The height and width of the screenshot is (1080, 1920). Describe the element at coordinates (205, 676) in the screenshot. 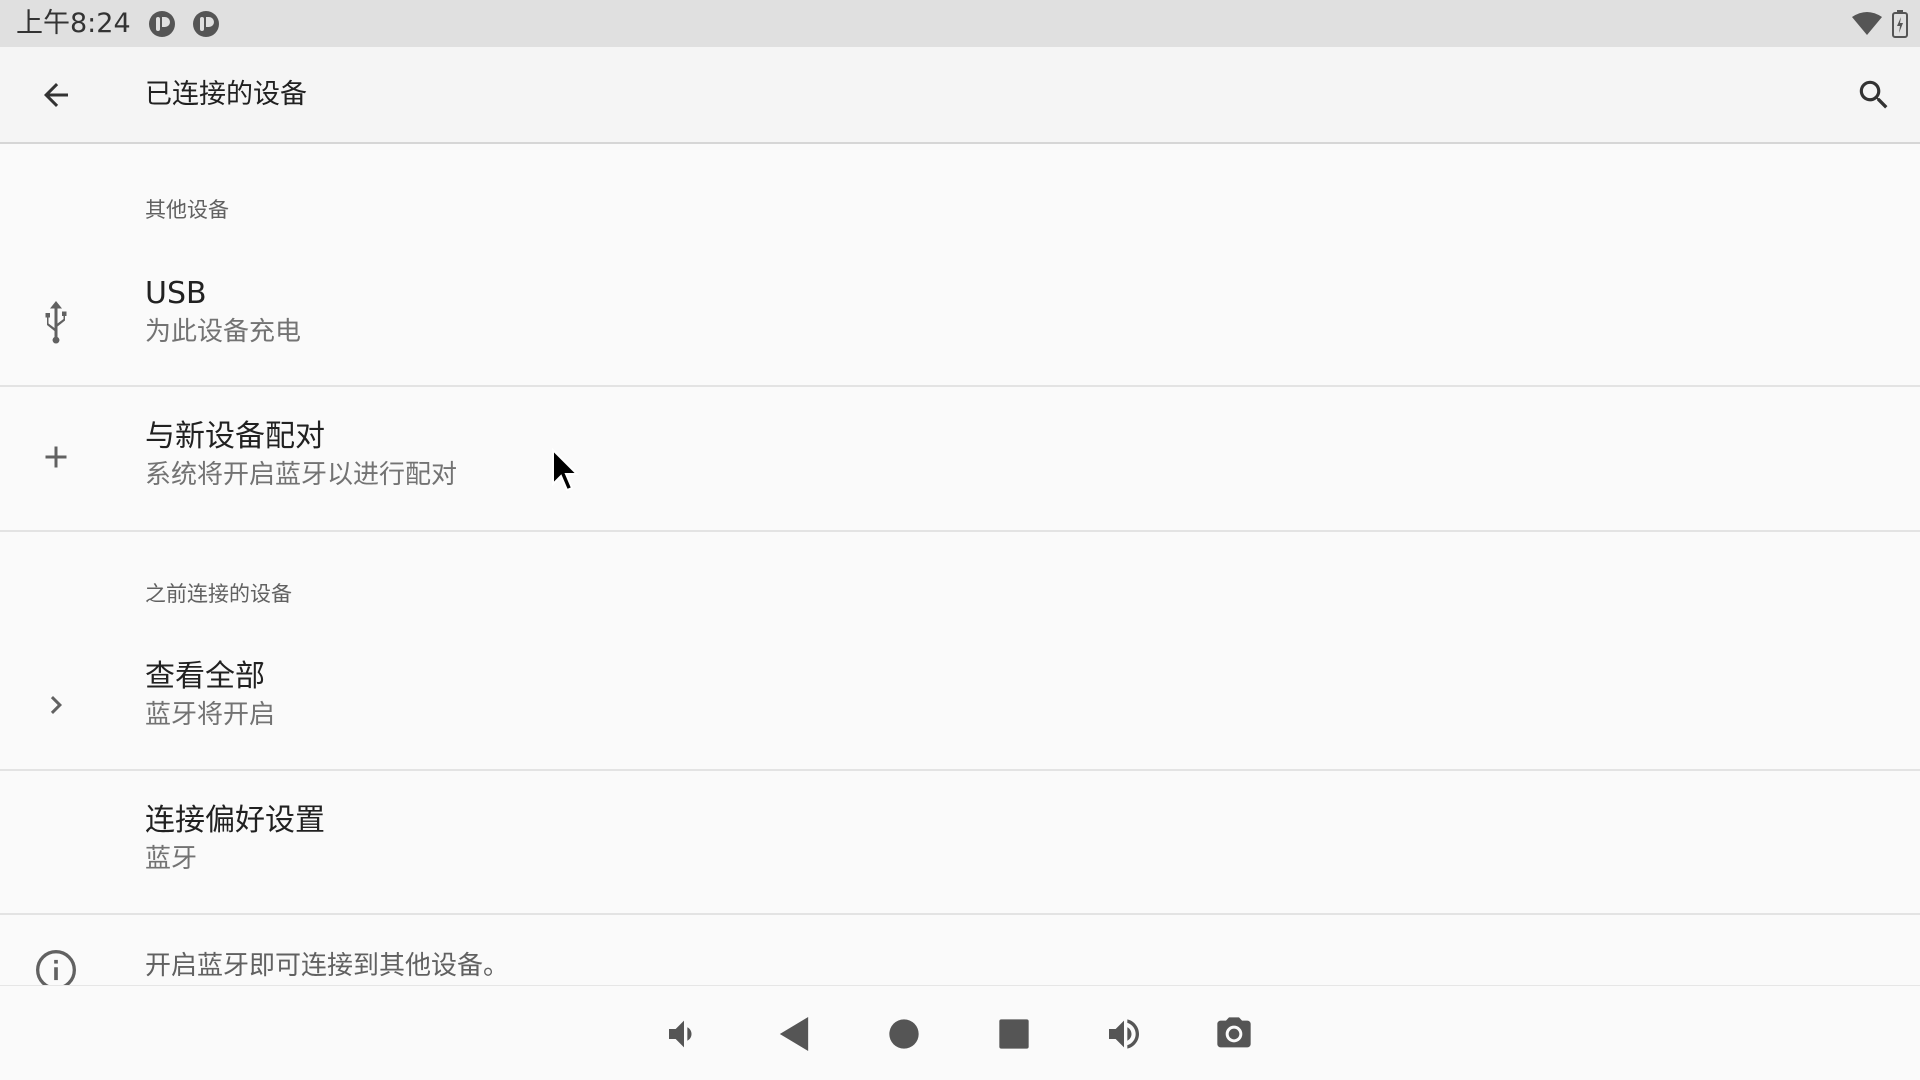

I see `list-item-title: 查看全部` at that location.